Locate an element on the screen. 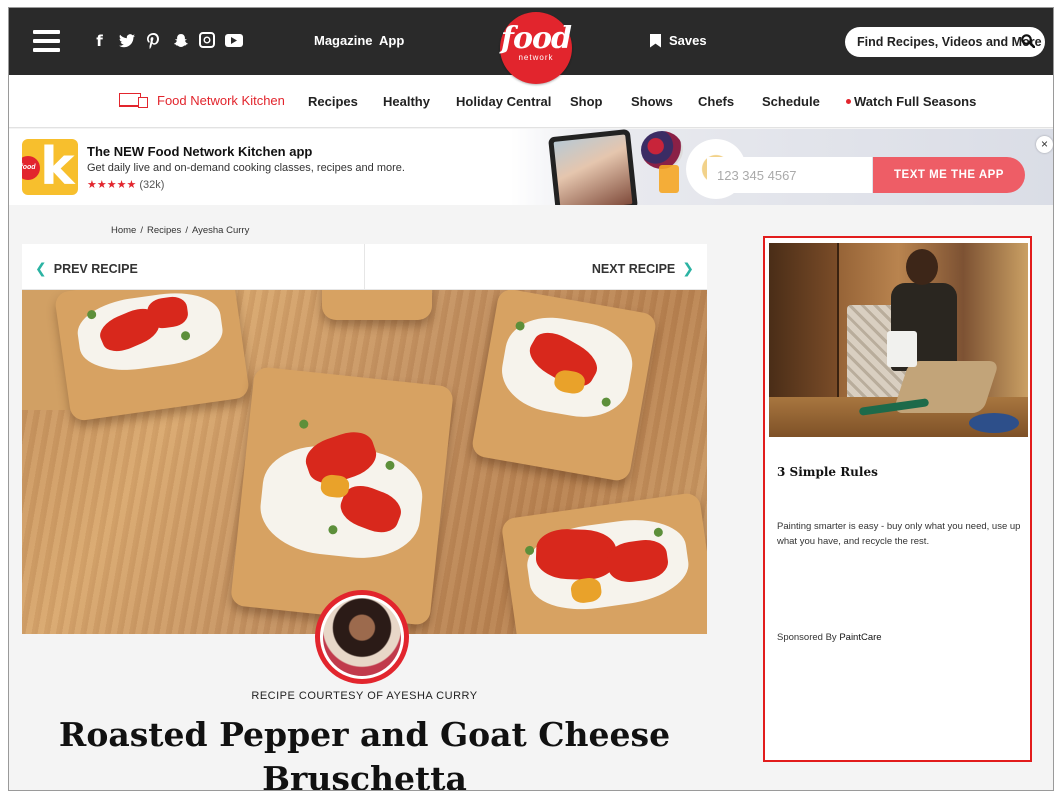 This screenshot has height=791, width=1054. prev-recipe-button: ❮ PREV RECIPE is located at coordinates (86, 269).